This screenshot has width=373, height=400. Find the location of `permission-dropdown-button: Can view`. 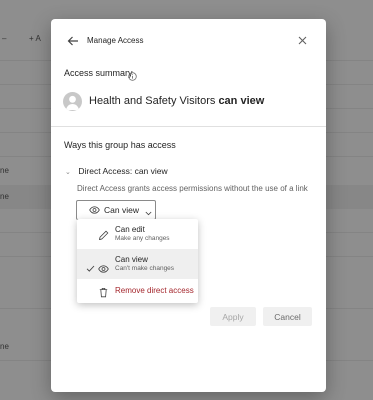

permission-dropdown-button: Can view is located at coordinates (116, 210).